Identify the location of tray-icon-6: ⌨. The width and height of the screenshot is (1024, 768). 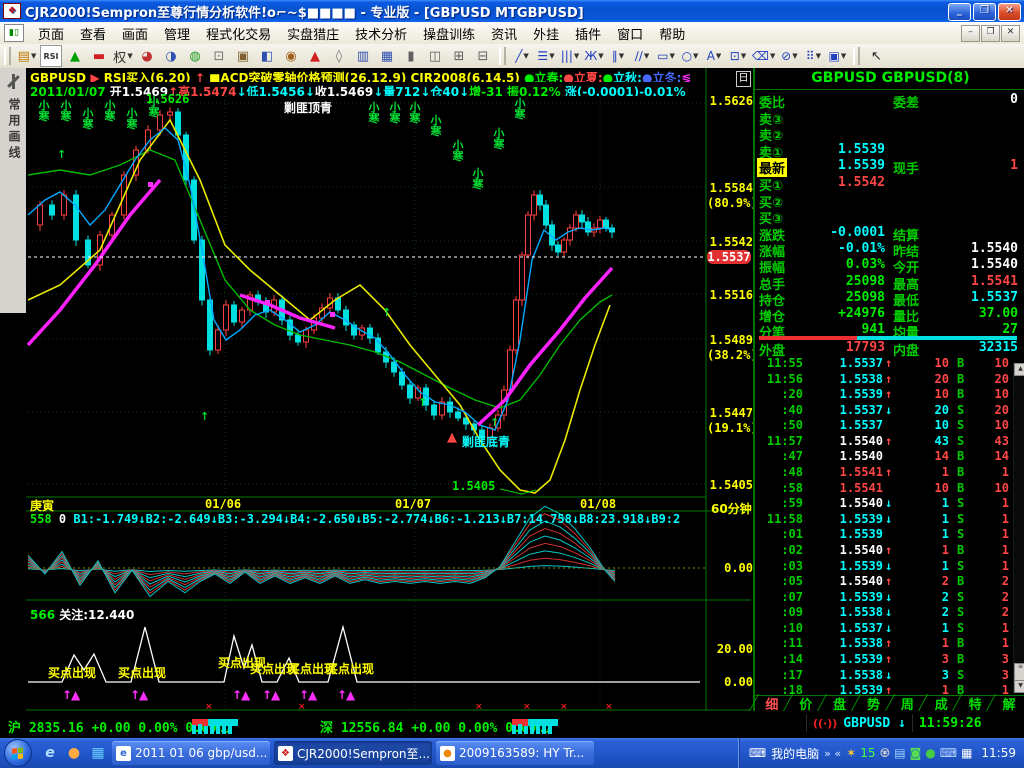
(948, 753).